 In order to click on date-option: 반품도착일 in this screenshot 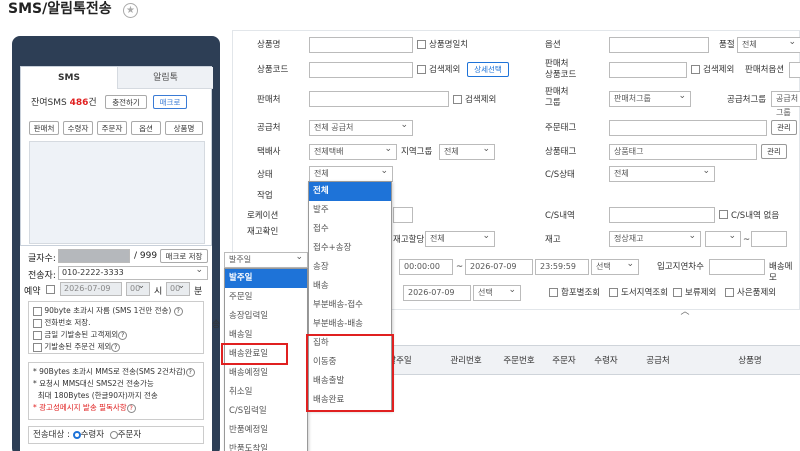, I will do `click(266, 445)`.